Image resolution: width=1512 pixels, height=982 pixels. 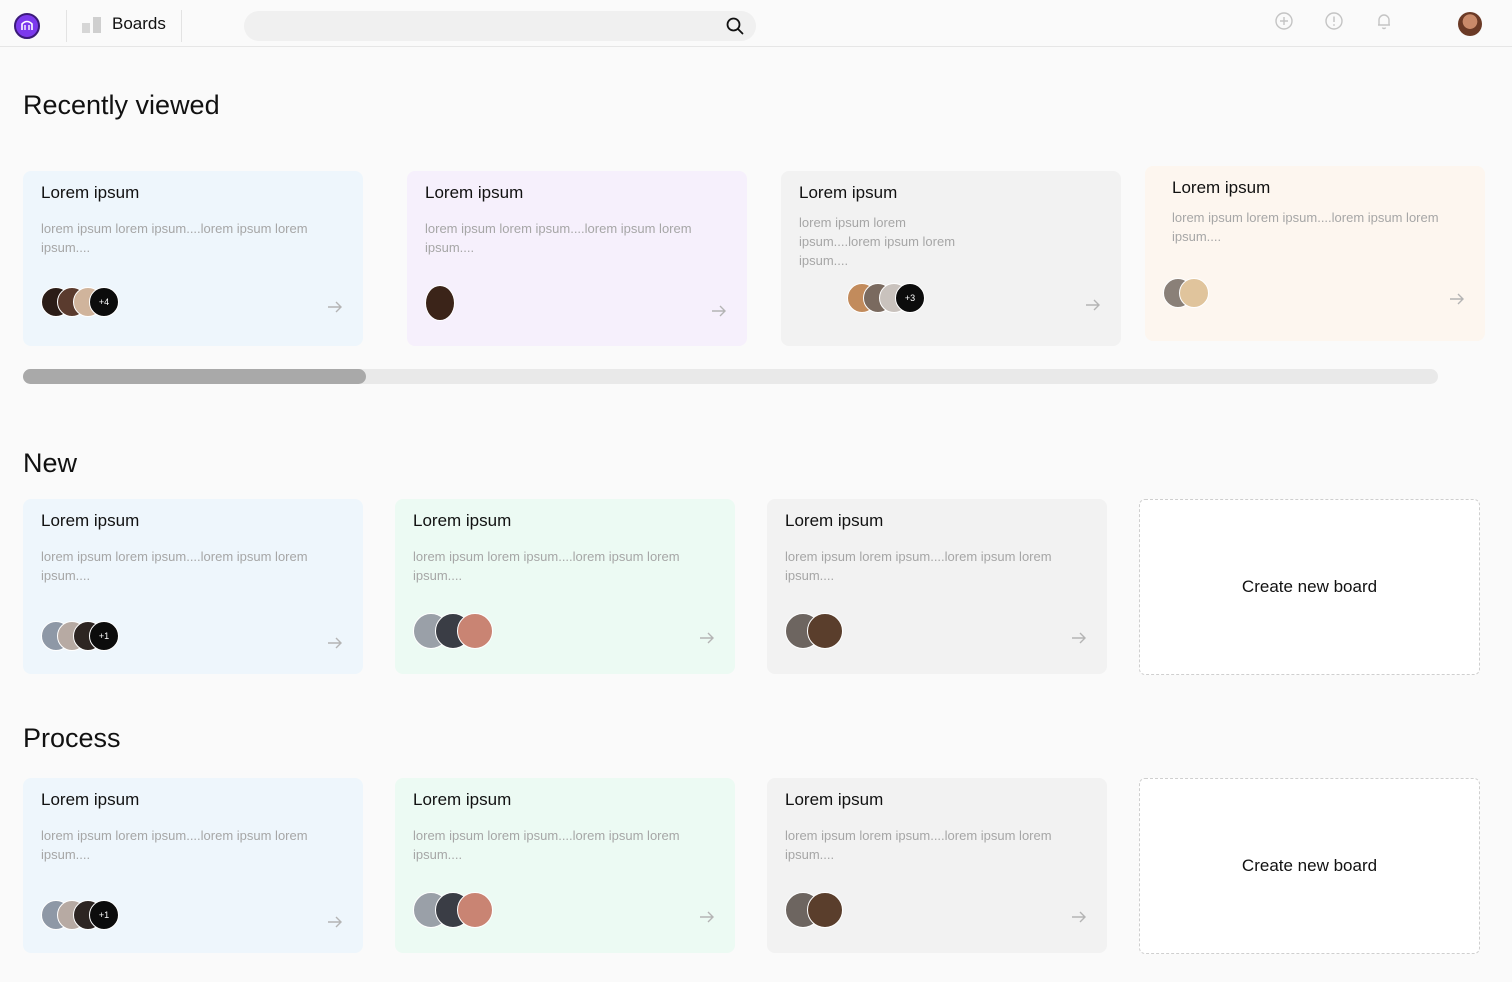 What do you see at coordinates (92, 24) in the screenshot?
I see `boards-icon` at bounding box center [92, 24].